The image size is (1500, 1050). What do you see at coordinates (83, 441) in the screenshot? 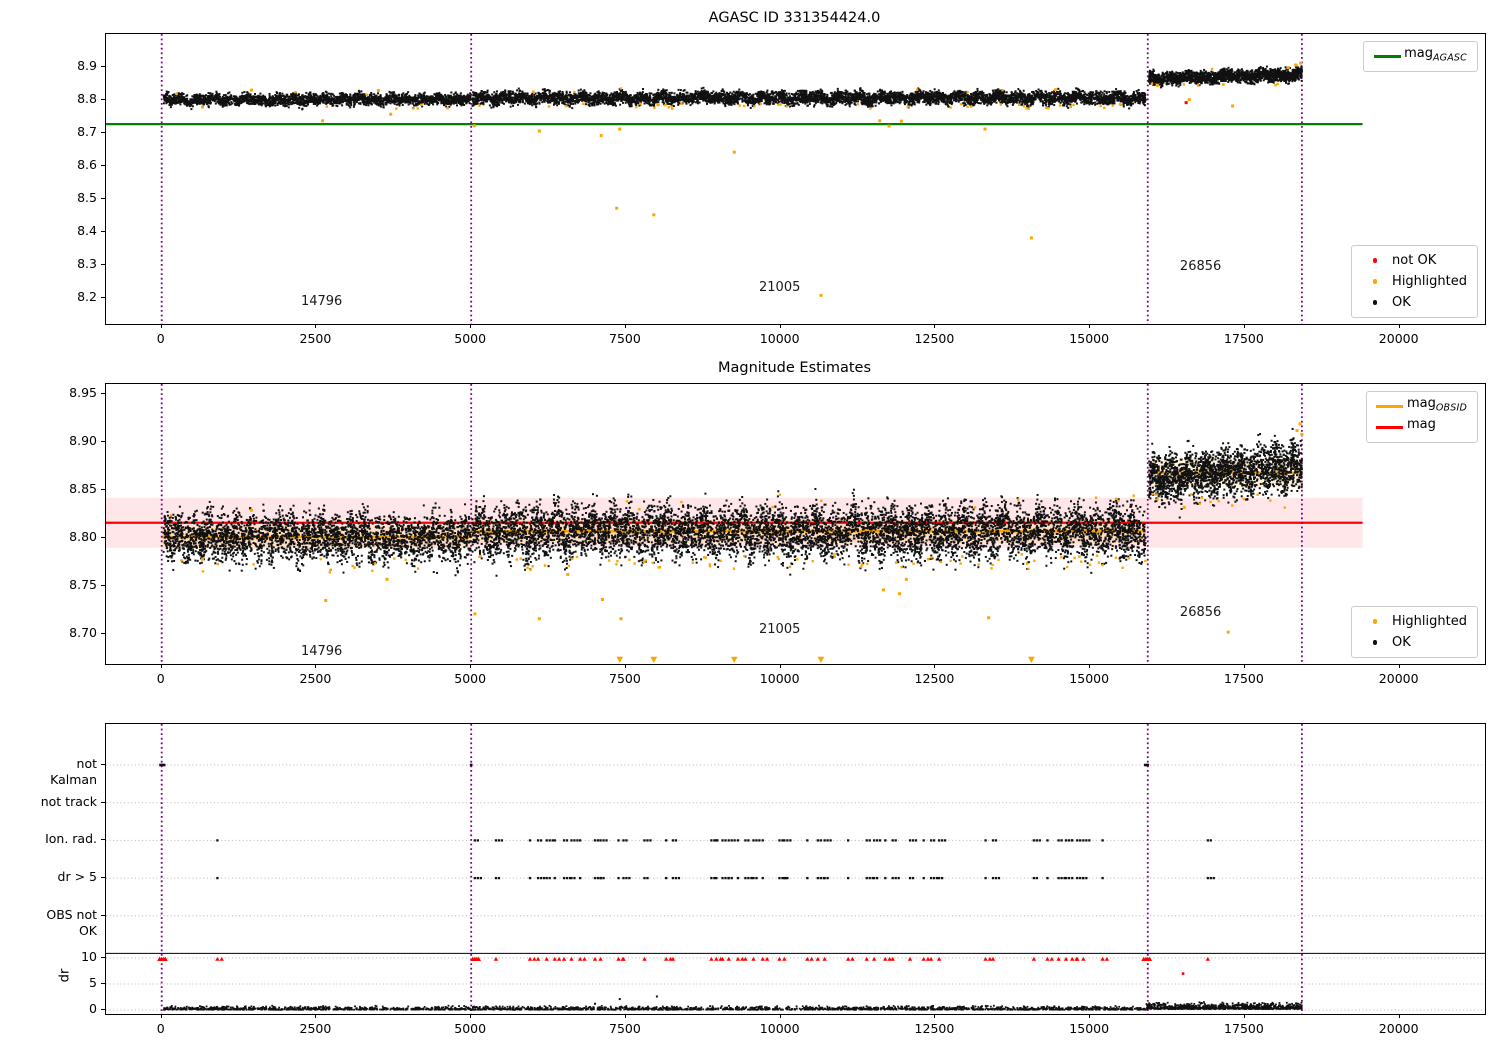
I see `y-tick-label: 8.90` at bounding box center [83, 441].